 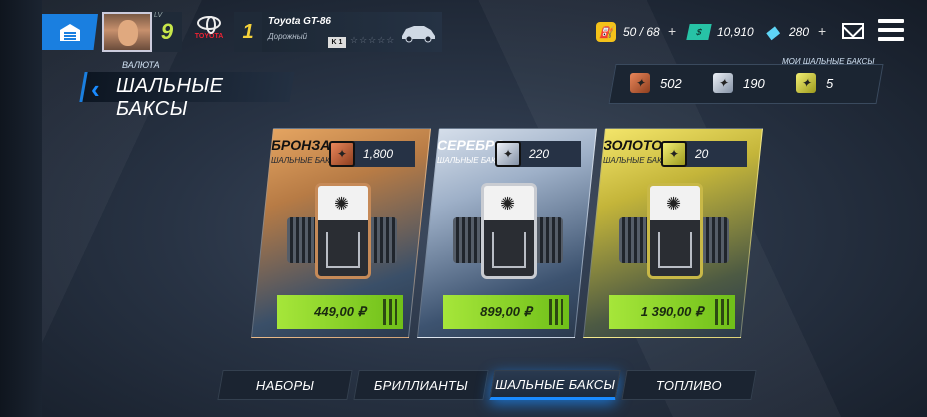 What do you see at coordinates (170, 97) in the screenshot?
I see `page-title: ШАЛЬНЫЕ БАКСЫ` at bounding box center [170, 97].